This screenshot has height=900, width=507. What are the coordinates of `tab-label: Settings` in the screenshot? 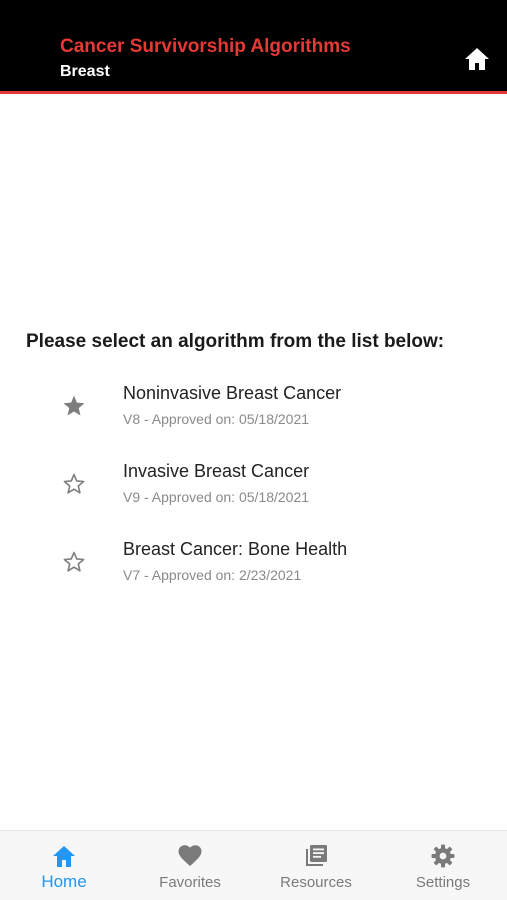 It's located at (443, 882).